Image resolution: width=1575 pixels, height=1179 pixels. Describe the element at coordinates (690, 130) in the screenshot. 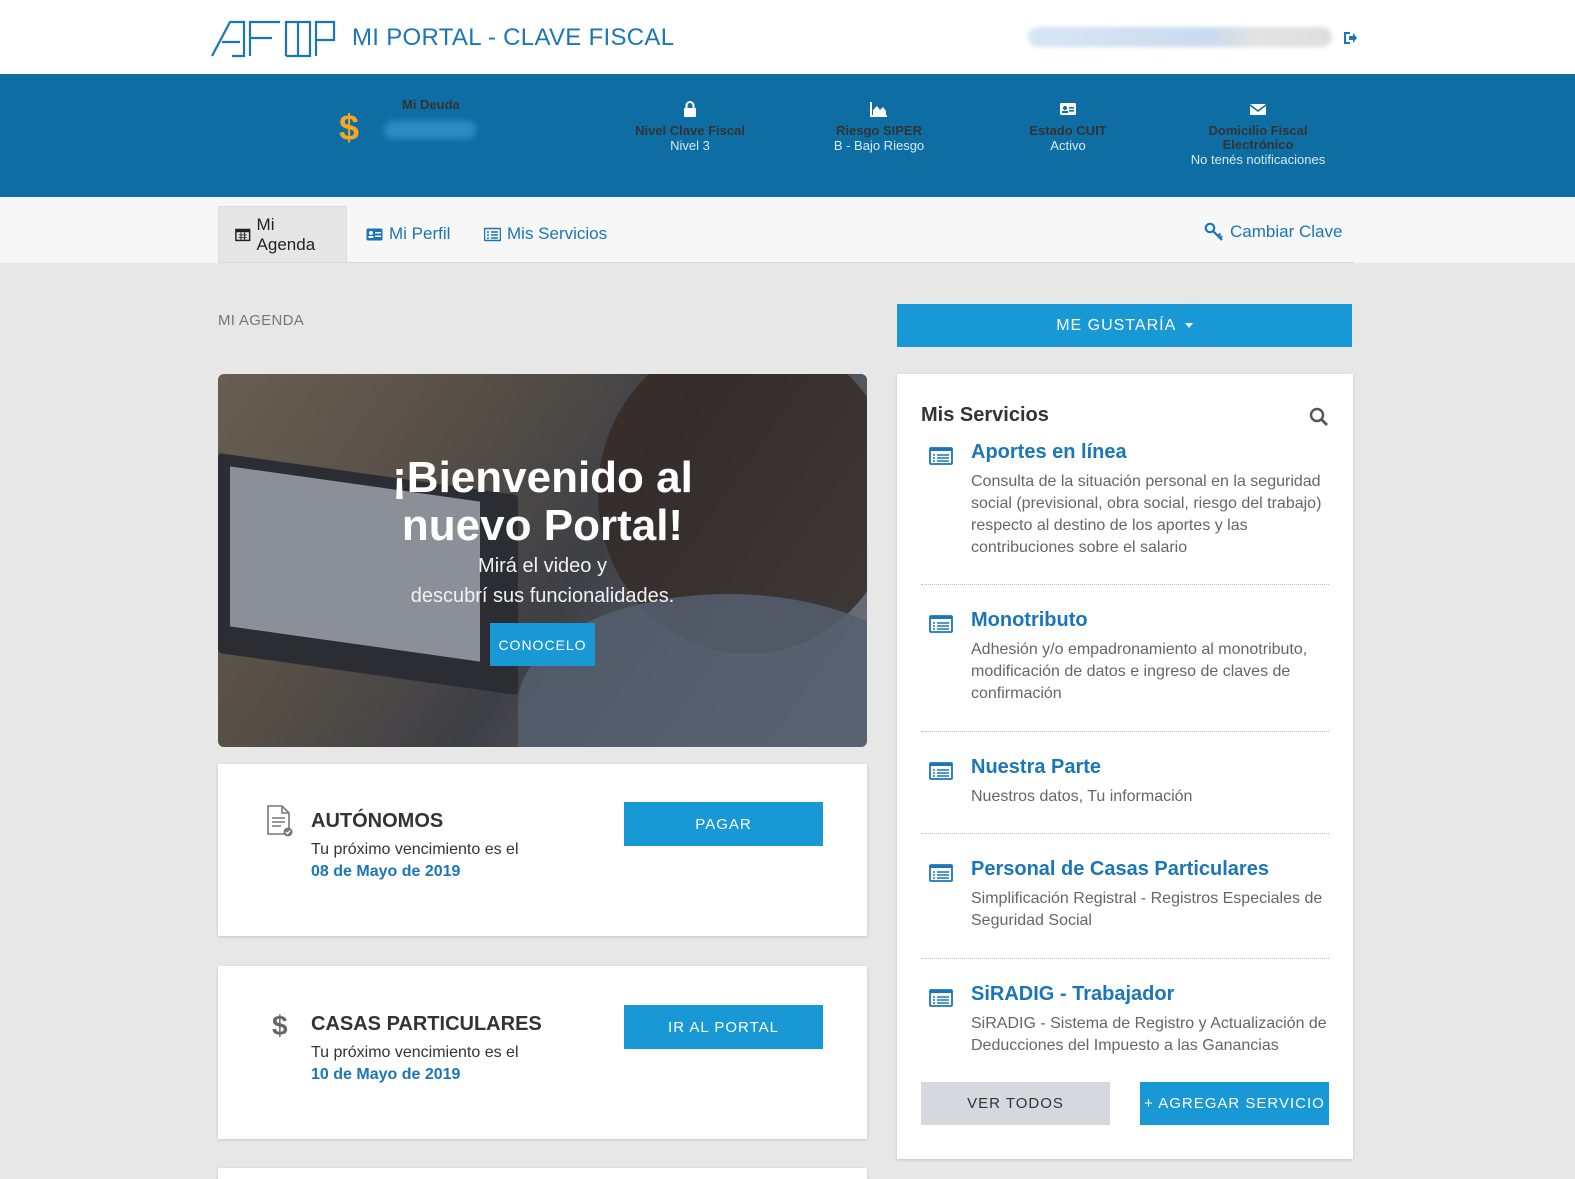

I see `stat-title: Nivel Clave Fiscal` at that location.